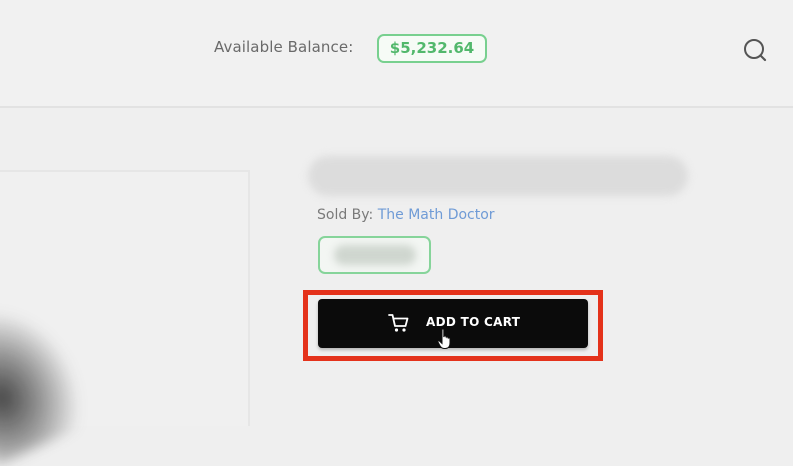  I want to click on sold-by-line: Sold By: The Math Doctor, so click(406, 215).